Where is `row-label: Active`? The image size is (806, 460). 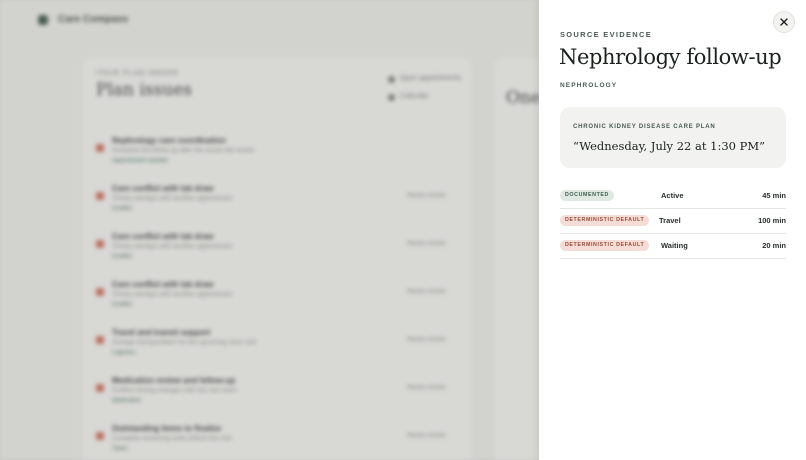
row-label: Active is located at coordinates (672, 195).